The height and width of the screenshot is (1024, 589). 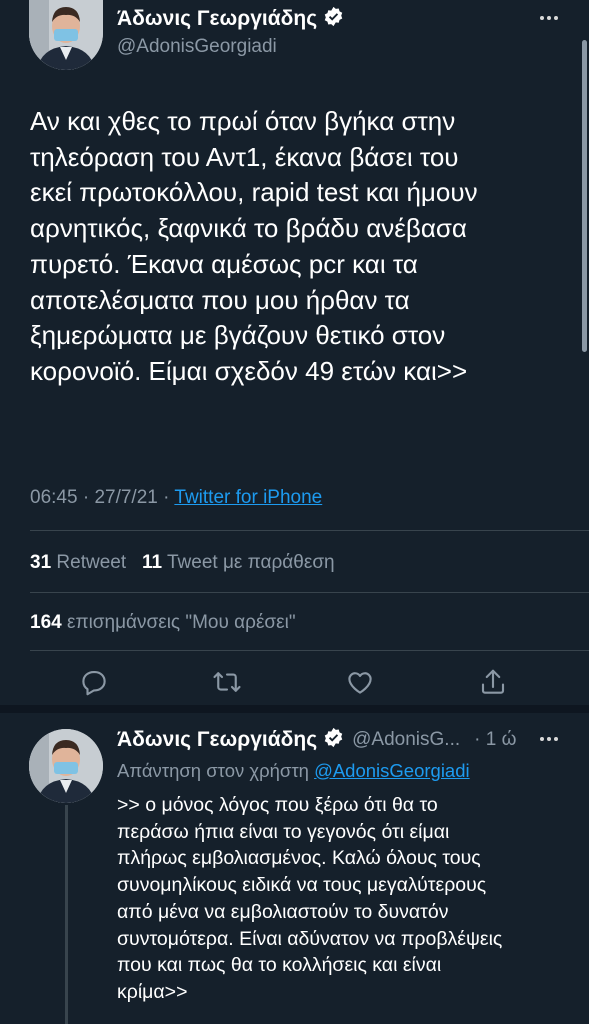 What do you see at coordinates (227, 682) in the screenshot?
I see `retweet-icon` at bounding box center [227, 682].